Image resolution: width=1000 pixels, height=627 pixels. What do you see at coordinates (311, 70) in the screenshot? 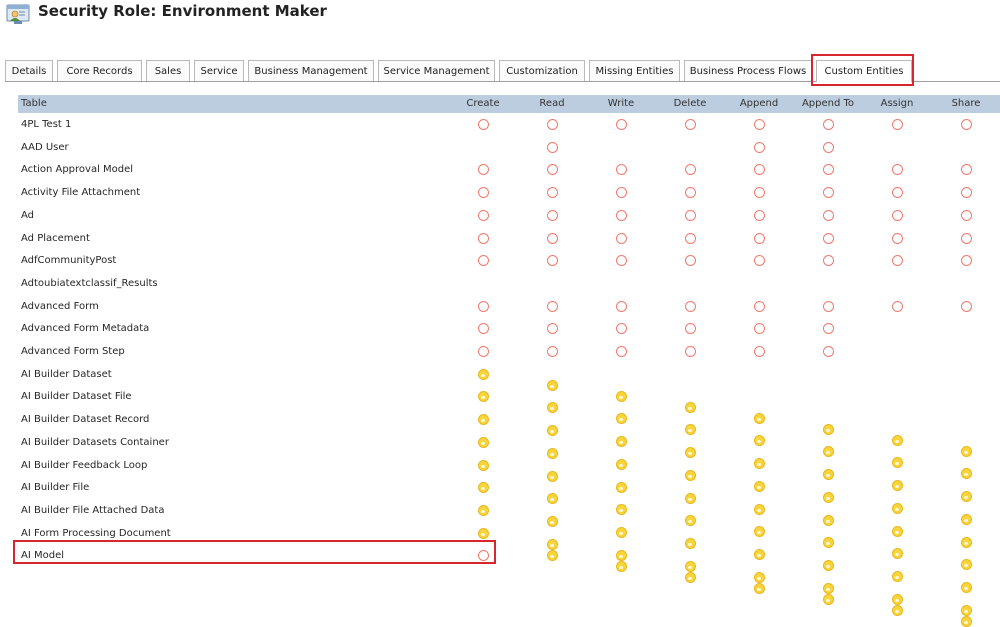
I see `tab-business-management: Business Management` at bounding box center [311, 70].